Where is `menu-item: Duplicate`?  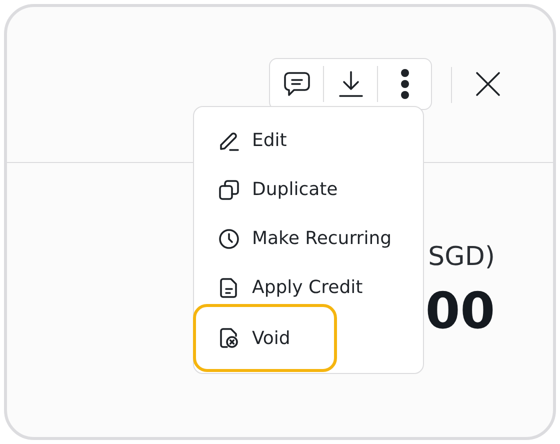 menu-item: Duplicate is located at coordinates (277, 189).